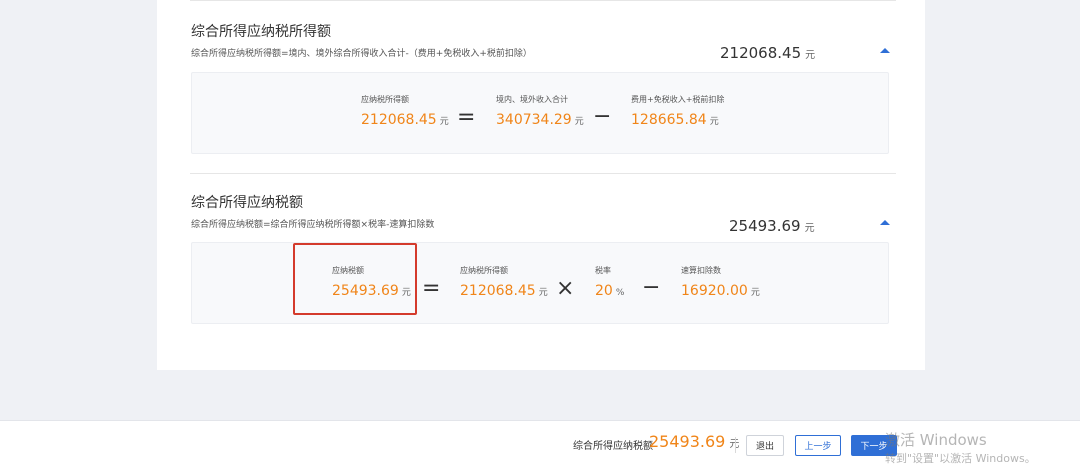  Describe the element at coordinates (960, 458) in the screenshot. I see `activation-watermark-hint: 转到"设置"以激活 Windows。` at that location.